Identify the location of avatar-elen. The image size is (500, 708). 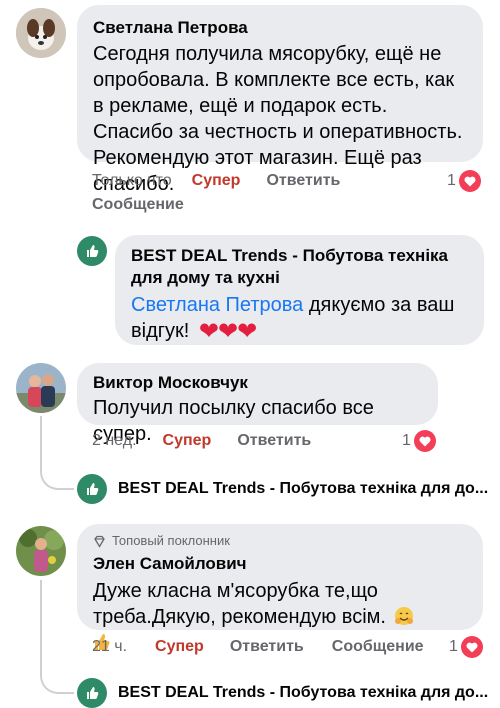
(41, 551).